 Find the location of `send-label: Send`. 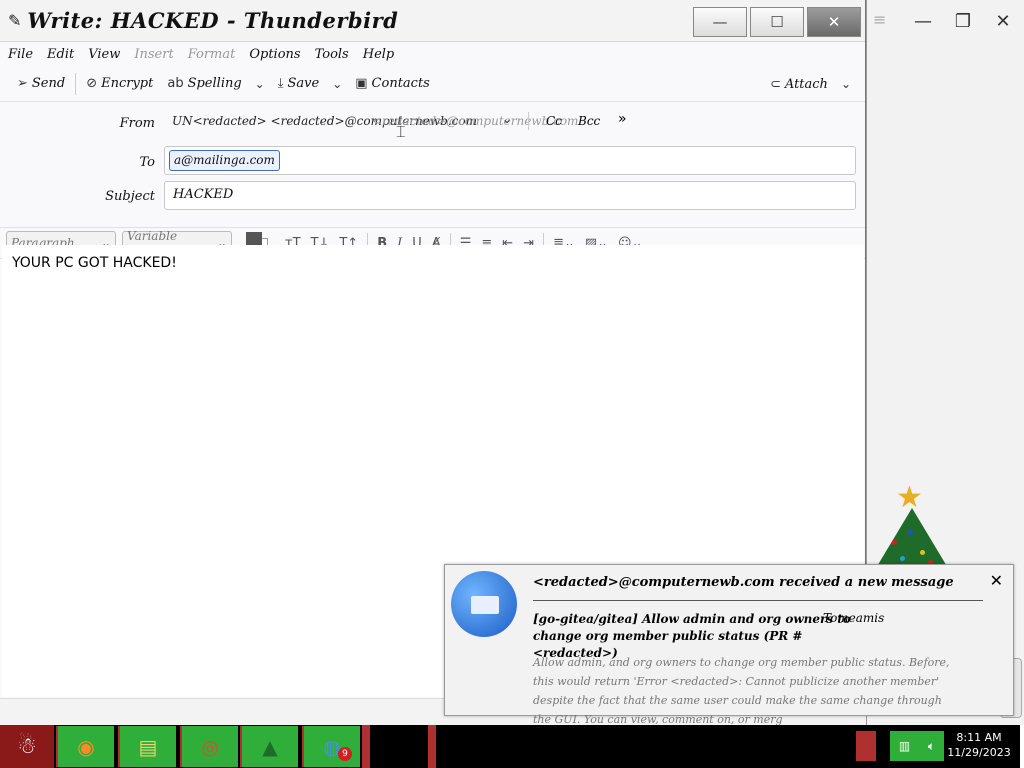

send-label: Send is located at coordinates (48, 83).